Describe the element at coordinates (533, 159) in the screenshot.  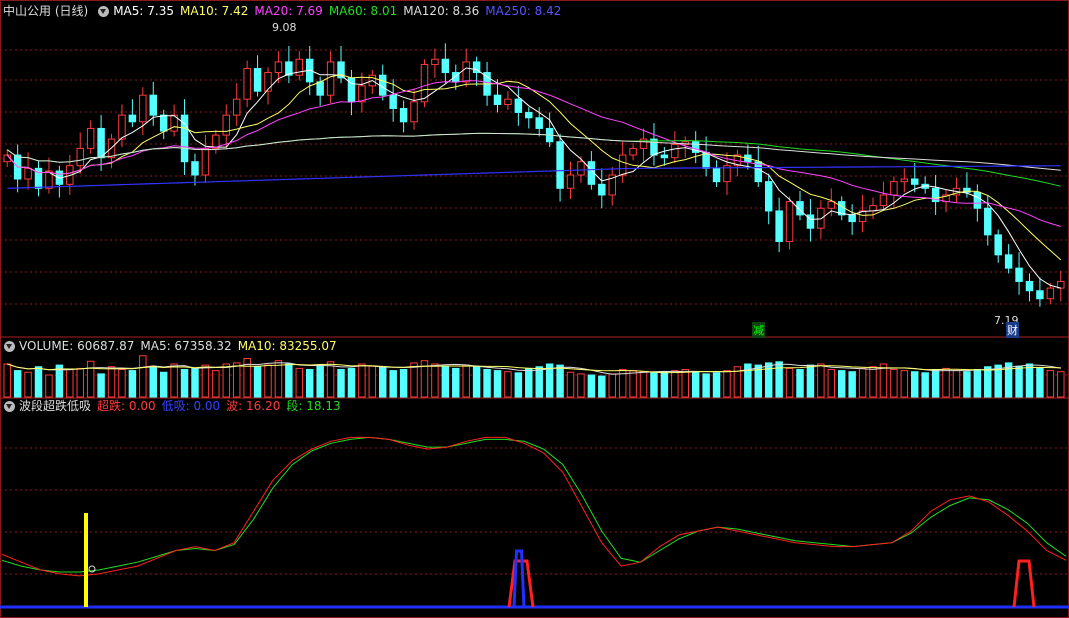
I see `ma60-line` at that location.